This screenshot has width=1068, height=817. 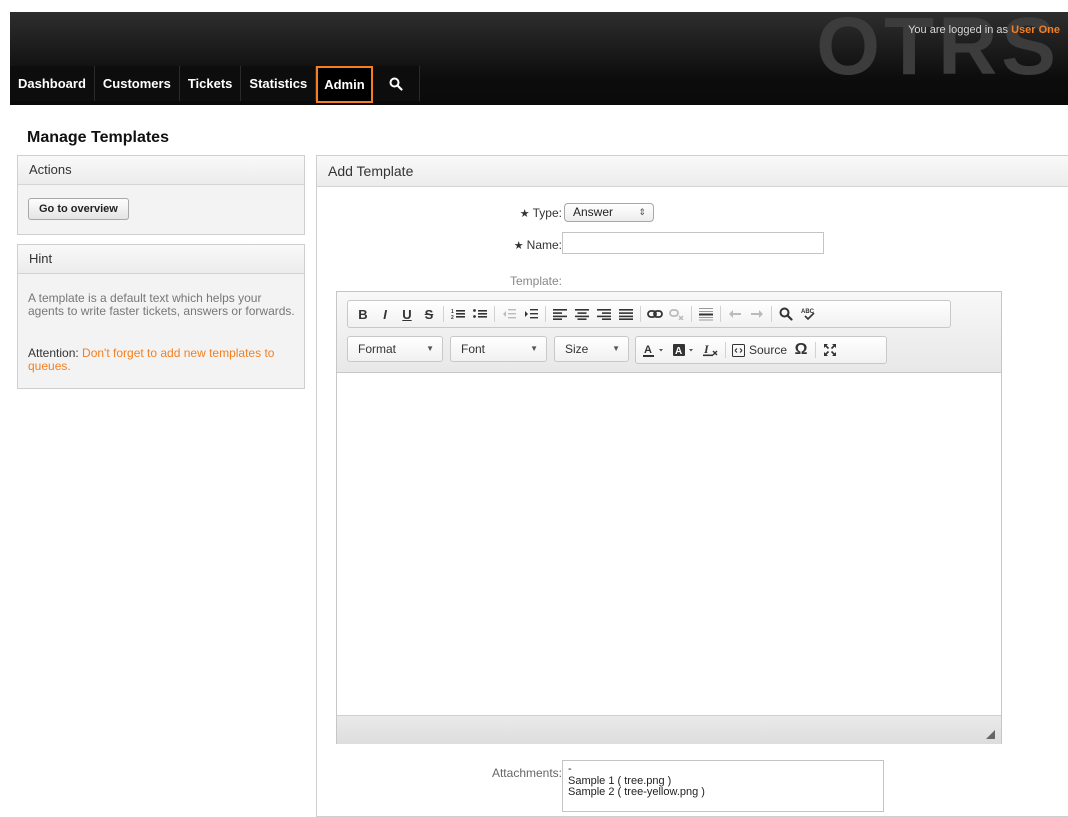 I want to click on actions-box: Actions Go to overview, so click(x=161, y=195).